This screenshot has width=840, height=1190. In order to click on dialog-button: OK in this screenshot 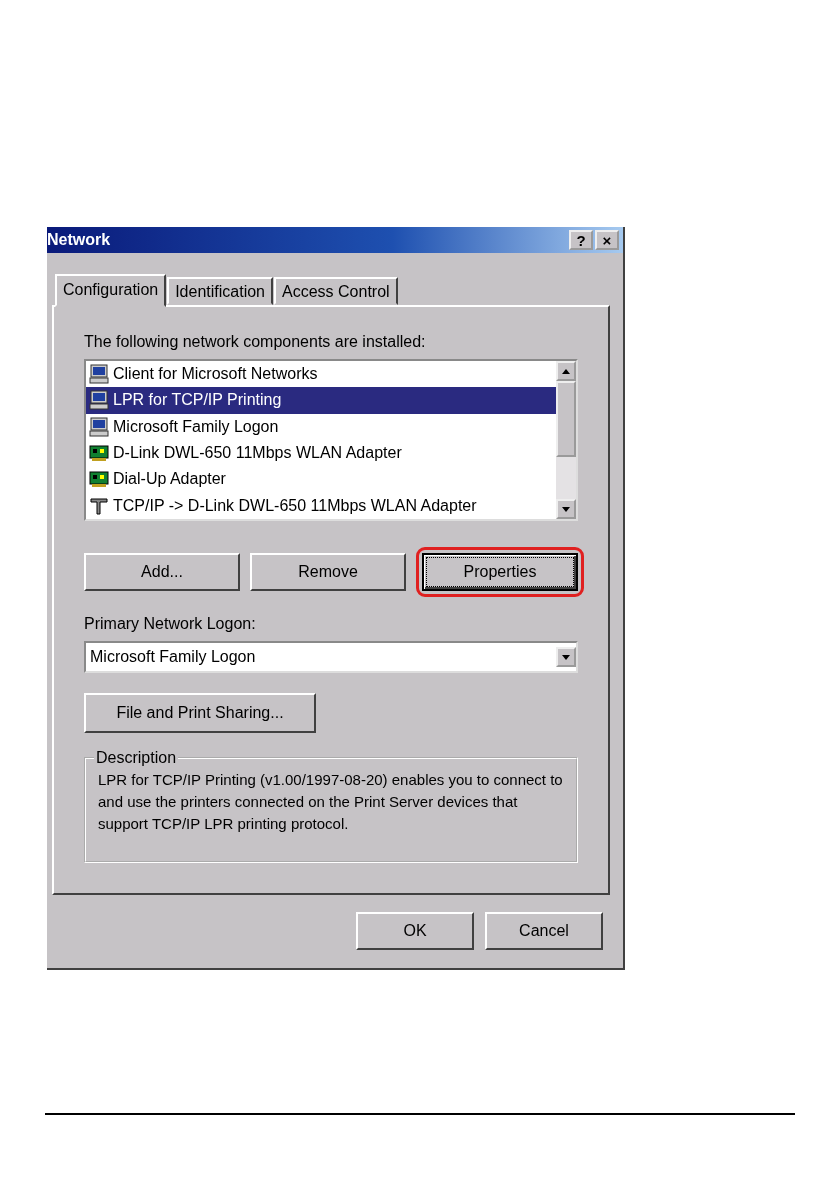, I will do `click(415, 931)`.